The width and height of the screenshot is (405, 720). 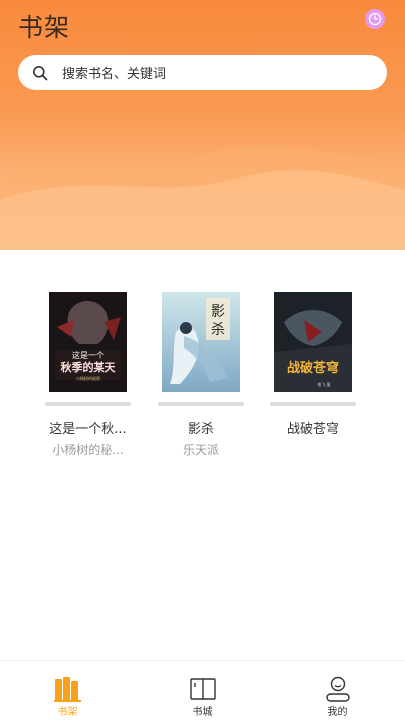 I want to click on clock-icon, so click(x=375, y=19).